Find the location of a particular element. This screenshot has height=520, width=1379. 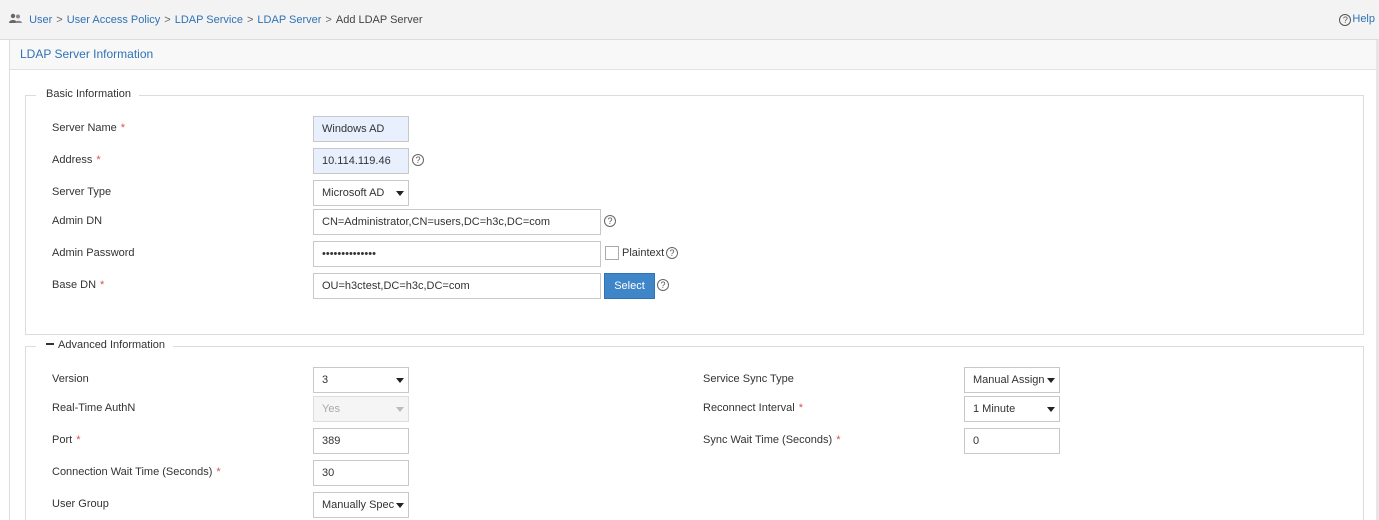

server-type-select: Microsoft AD is located at coordinates (361, 193).